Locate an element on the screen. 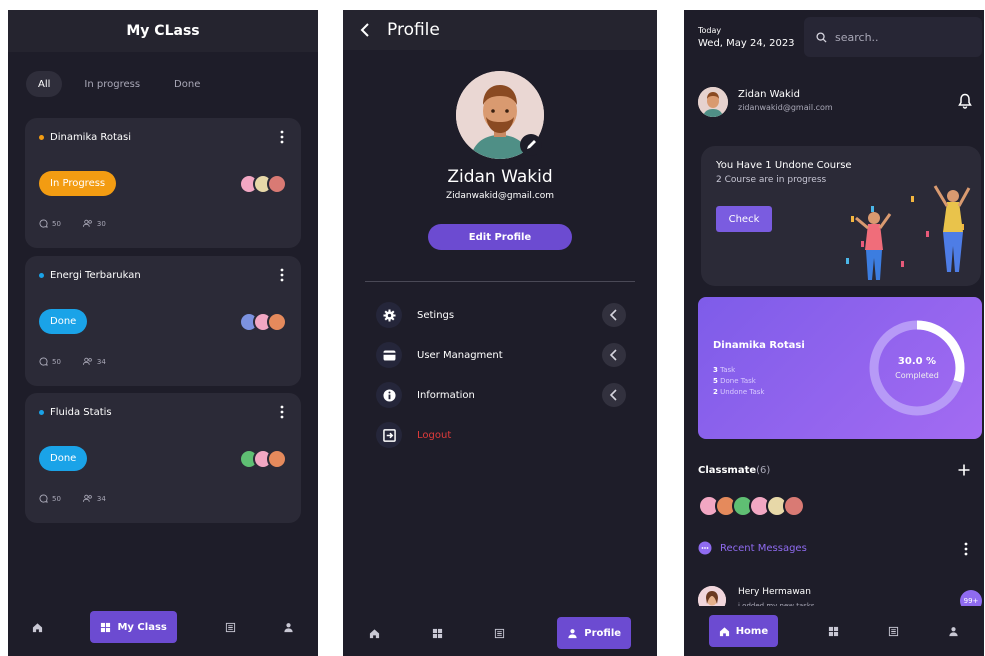 This screenshot has height=656, width=985. gear-icon is located at coordinates (389, 315).